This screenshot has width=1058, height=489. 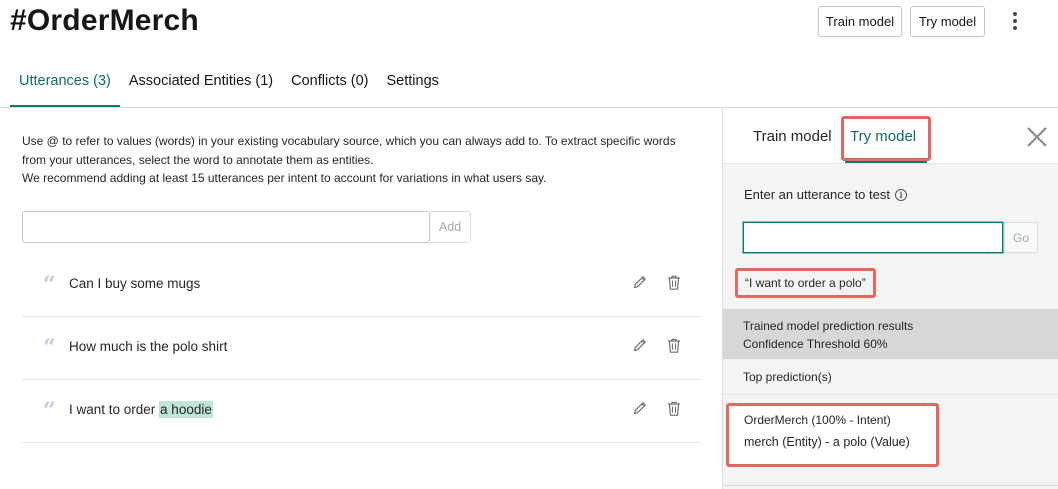 I want to click on panel-bottom-divider, so click(x=890, y=485).